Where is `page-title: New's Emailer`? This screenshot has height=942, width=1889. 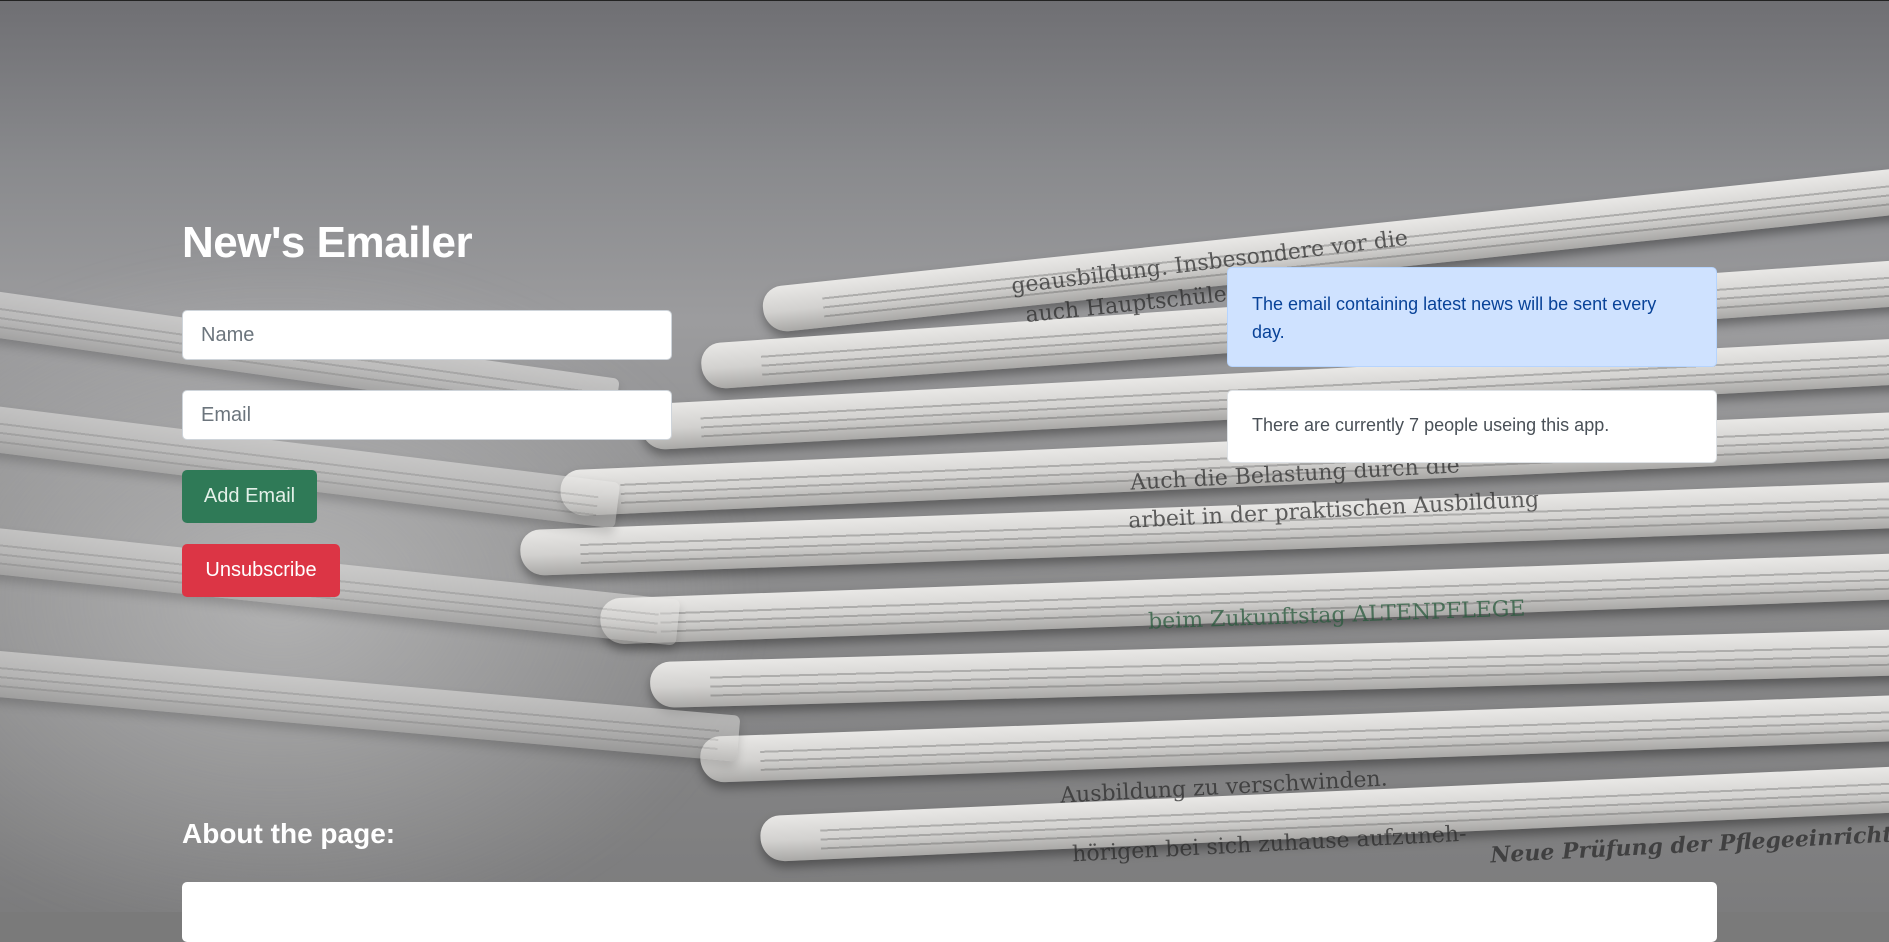 page-title: New's Emailer is located at coordinates (327, 242).